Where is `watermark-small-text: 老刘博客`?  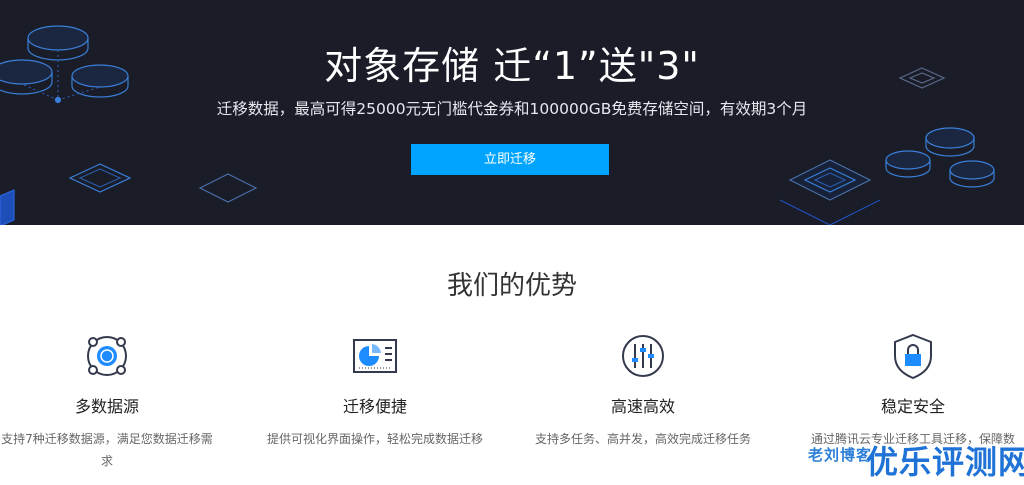 watermark-small-text: 老刘博客 is located at coordinates (840, 455).